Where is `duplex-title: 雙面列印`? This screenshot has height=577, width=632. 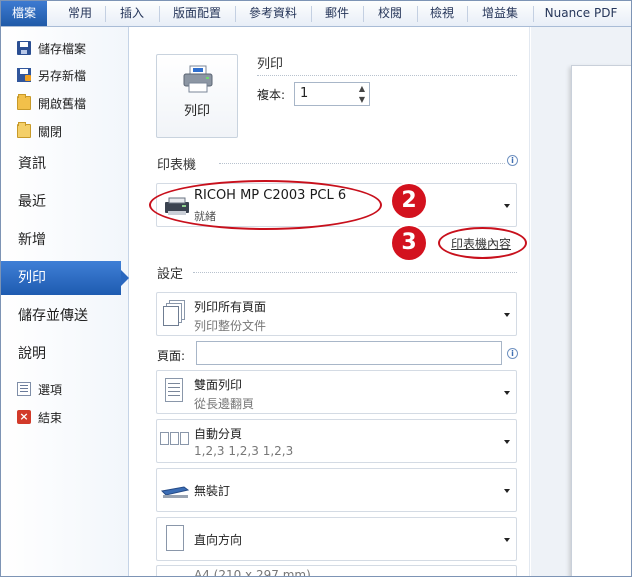
duplex-title: 雙面列印 is located at coordinates (218, 385).